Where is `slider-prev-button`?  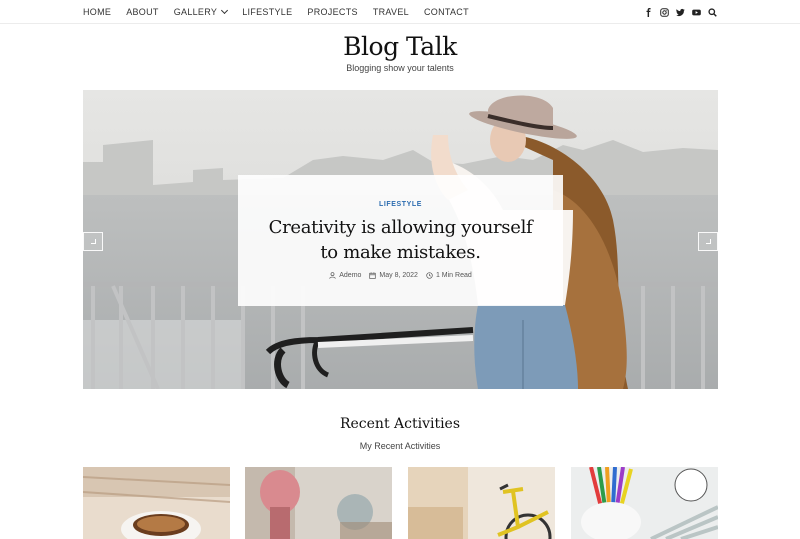
slider-prev-button is located at coordinates (93, 241).